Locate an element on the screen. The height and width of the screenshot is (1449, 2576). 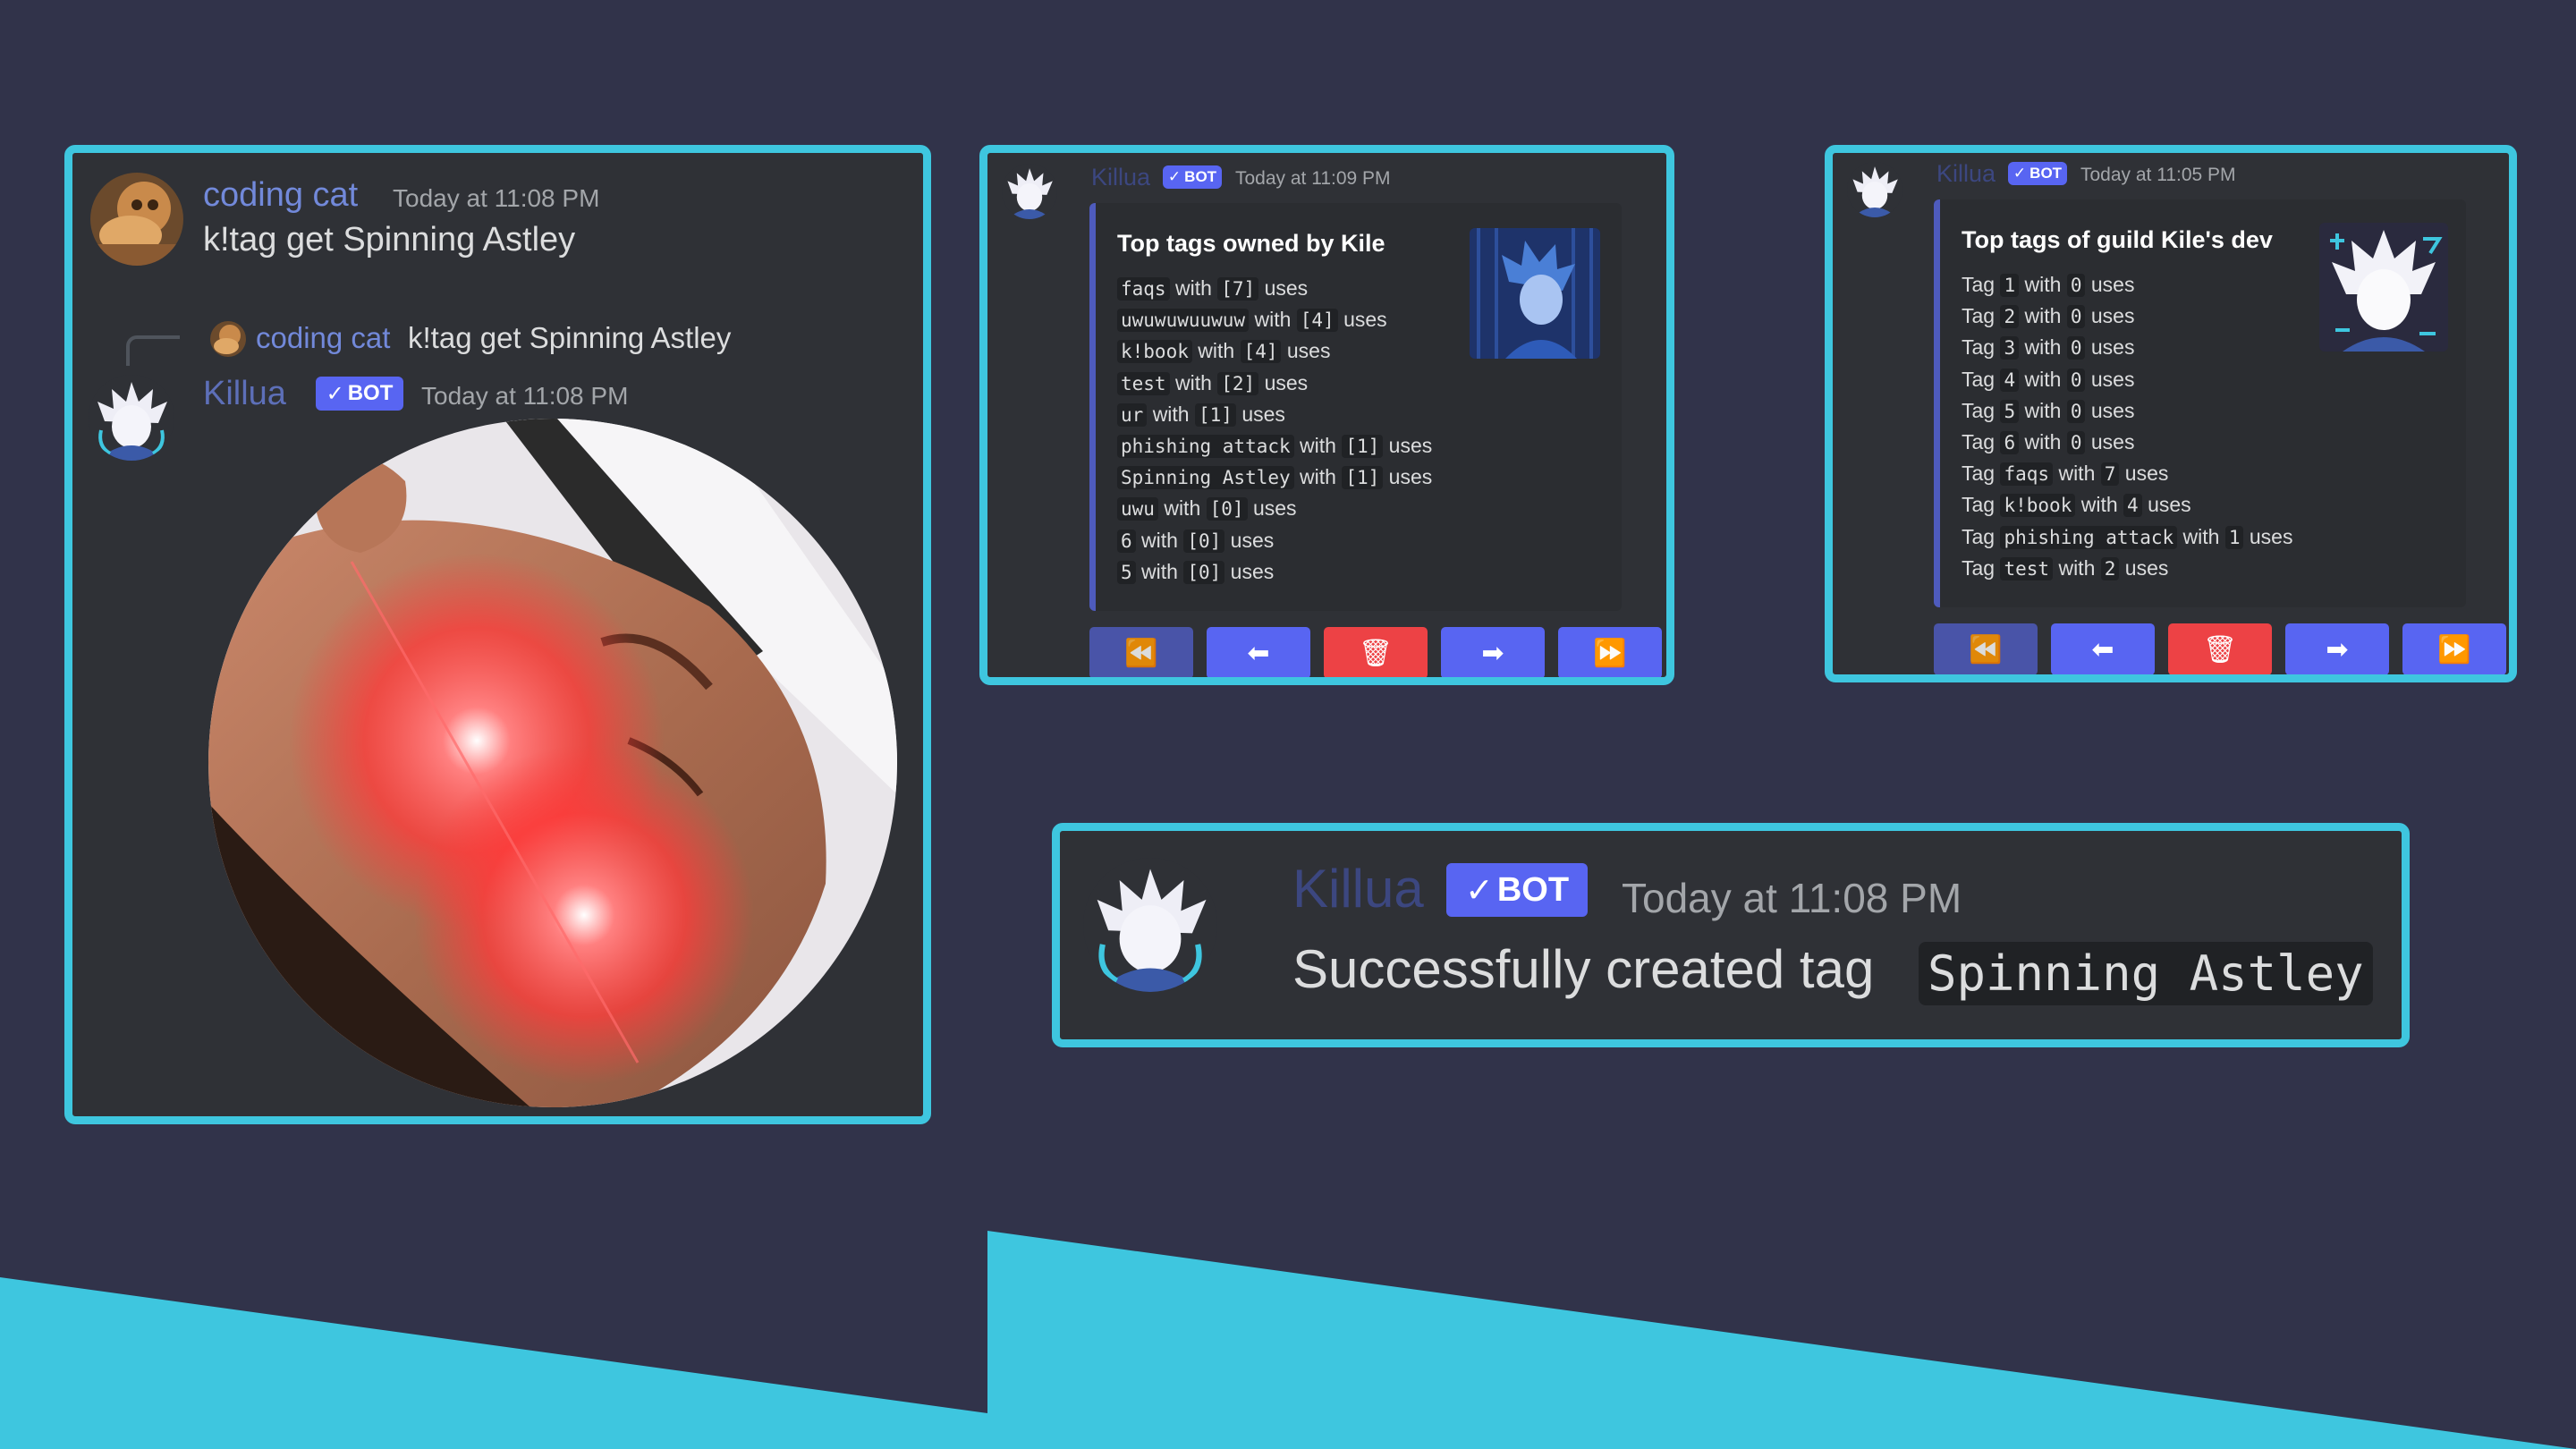
tag-name: 2 is located at coordinates (2010, 317).